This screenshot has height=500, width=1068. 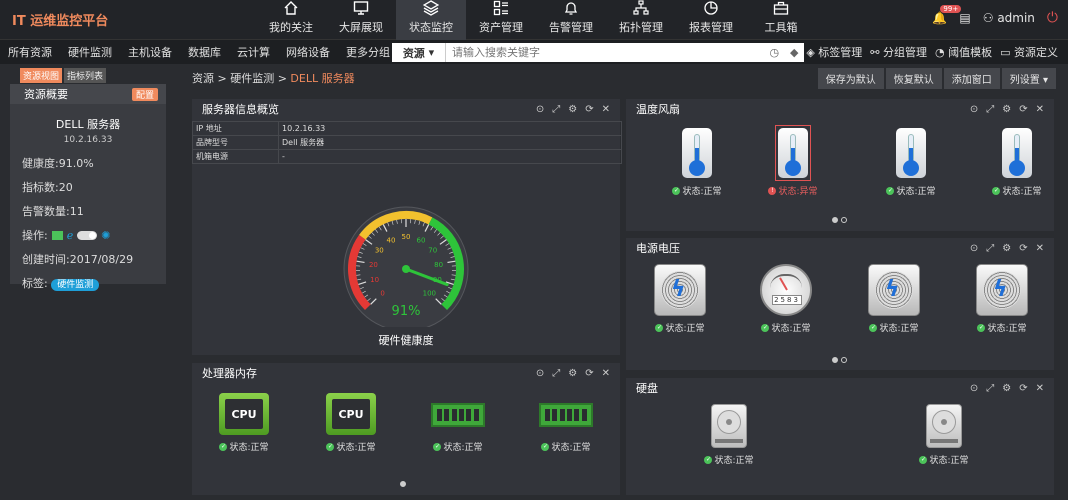 What do you see at coordinates (774, 52) in the screenshot?
I see `clock-icon: ◷` at bounding box center [774, 52].